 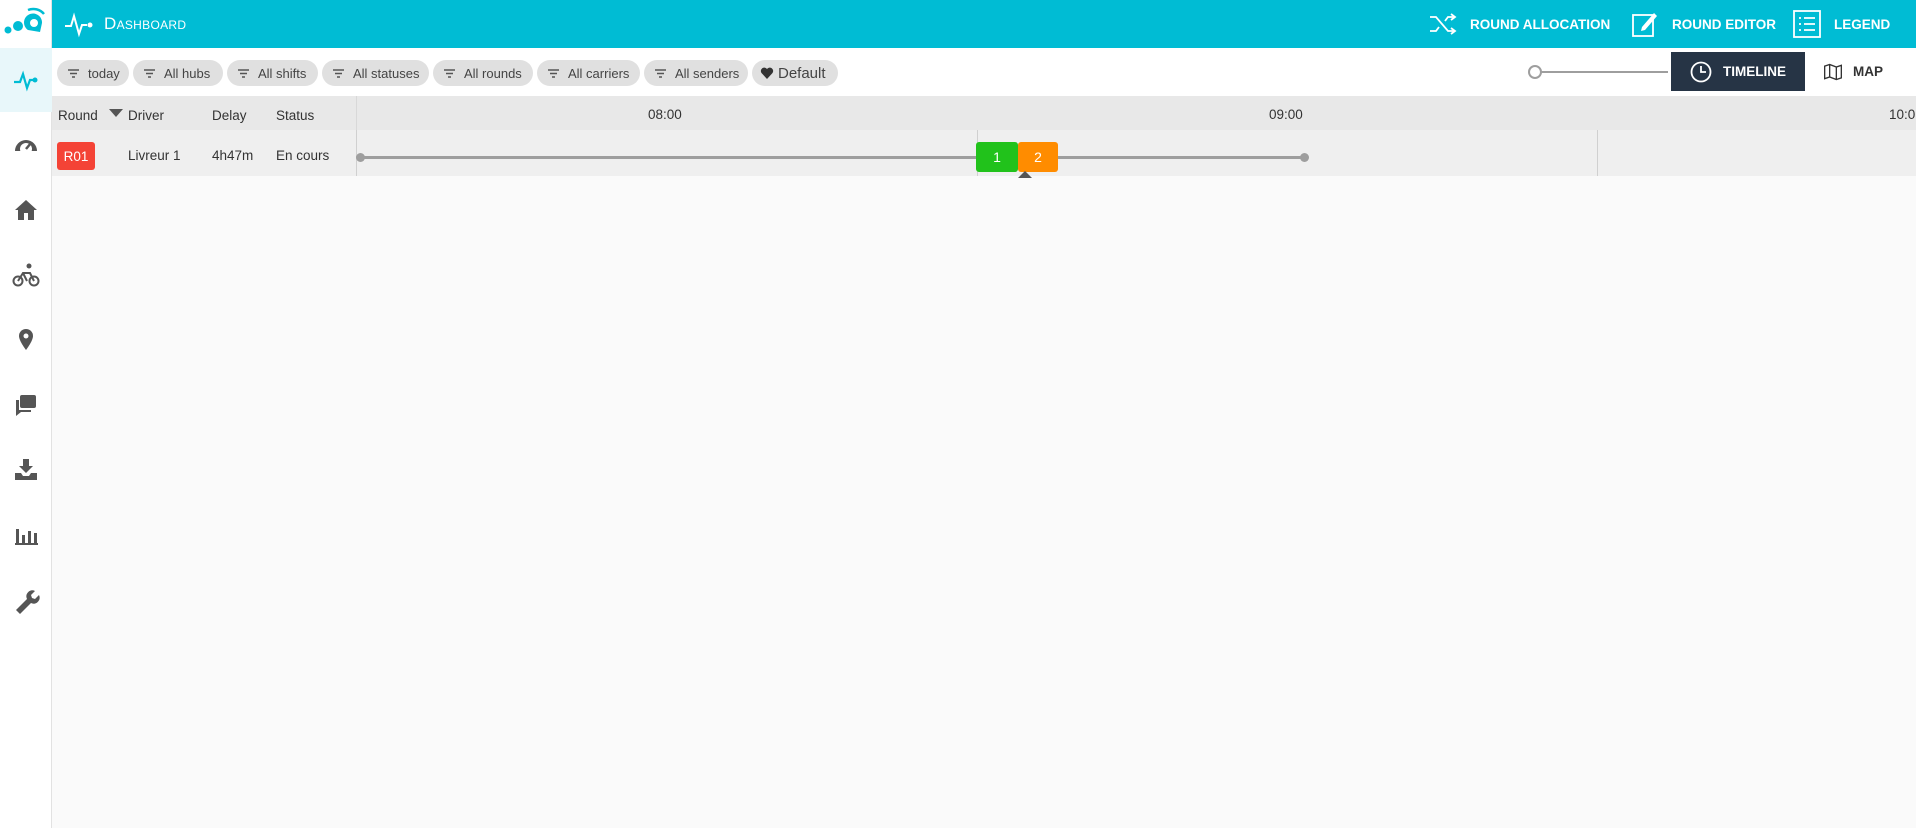 What do you see at coordinates (1038, 157) in the screenshot?
I see `stop-marker: 2` at bounding box center [1038, 157].